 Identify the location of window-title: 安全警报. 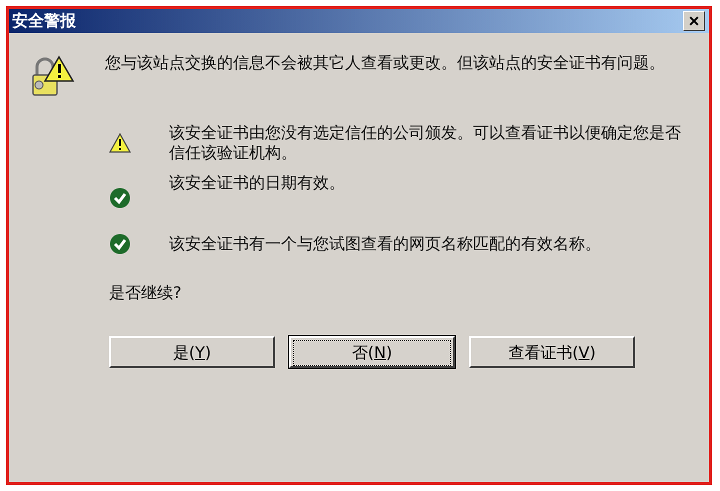
(44, 21).